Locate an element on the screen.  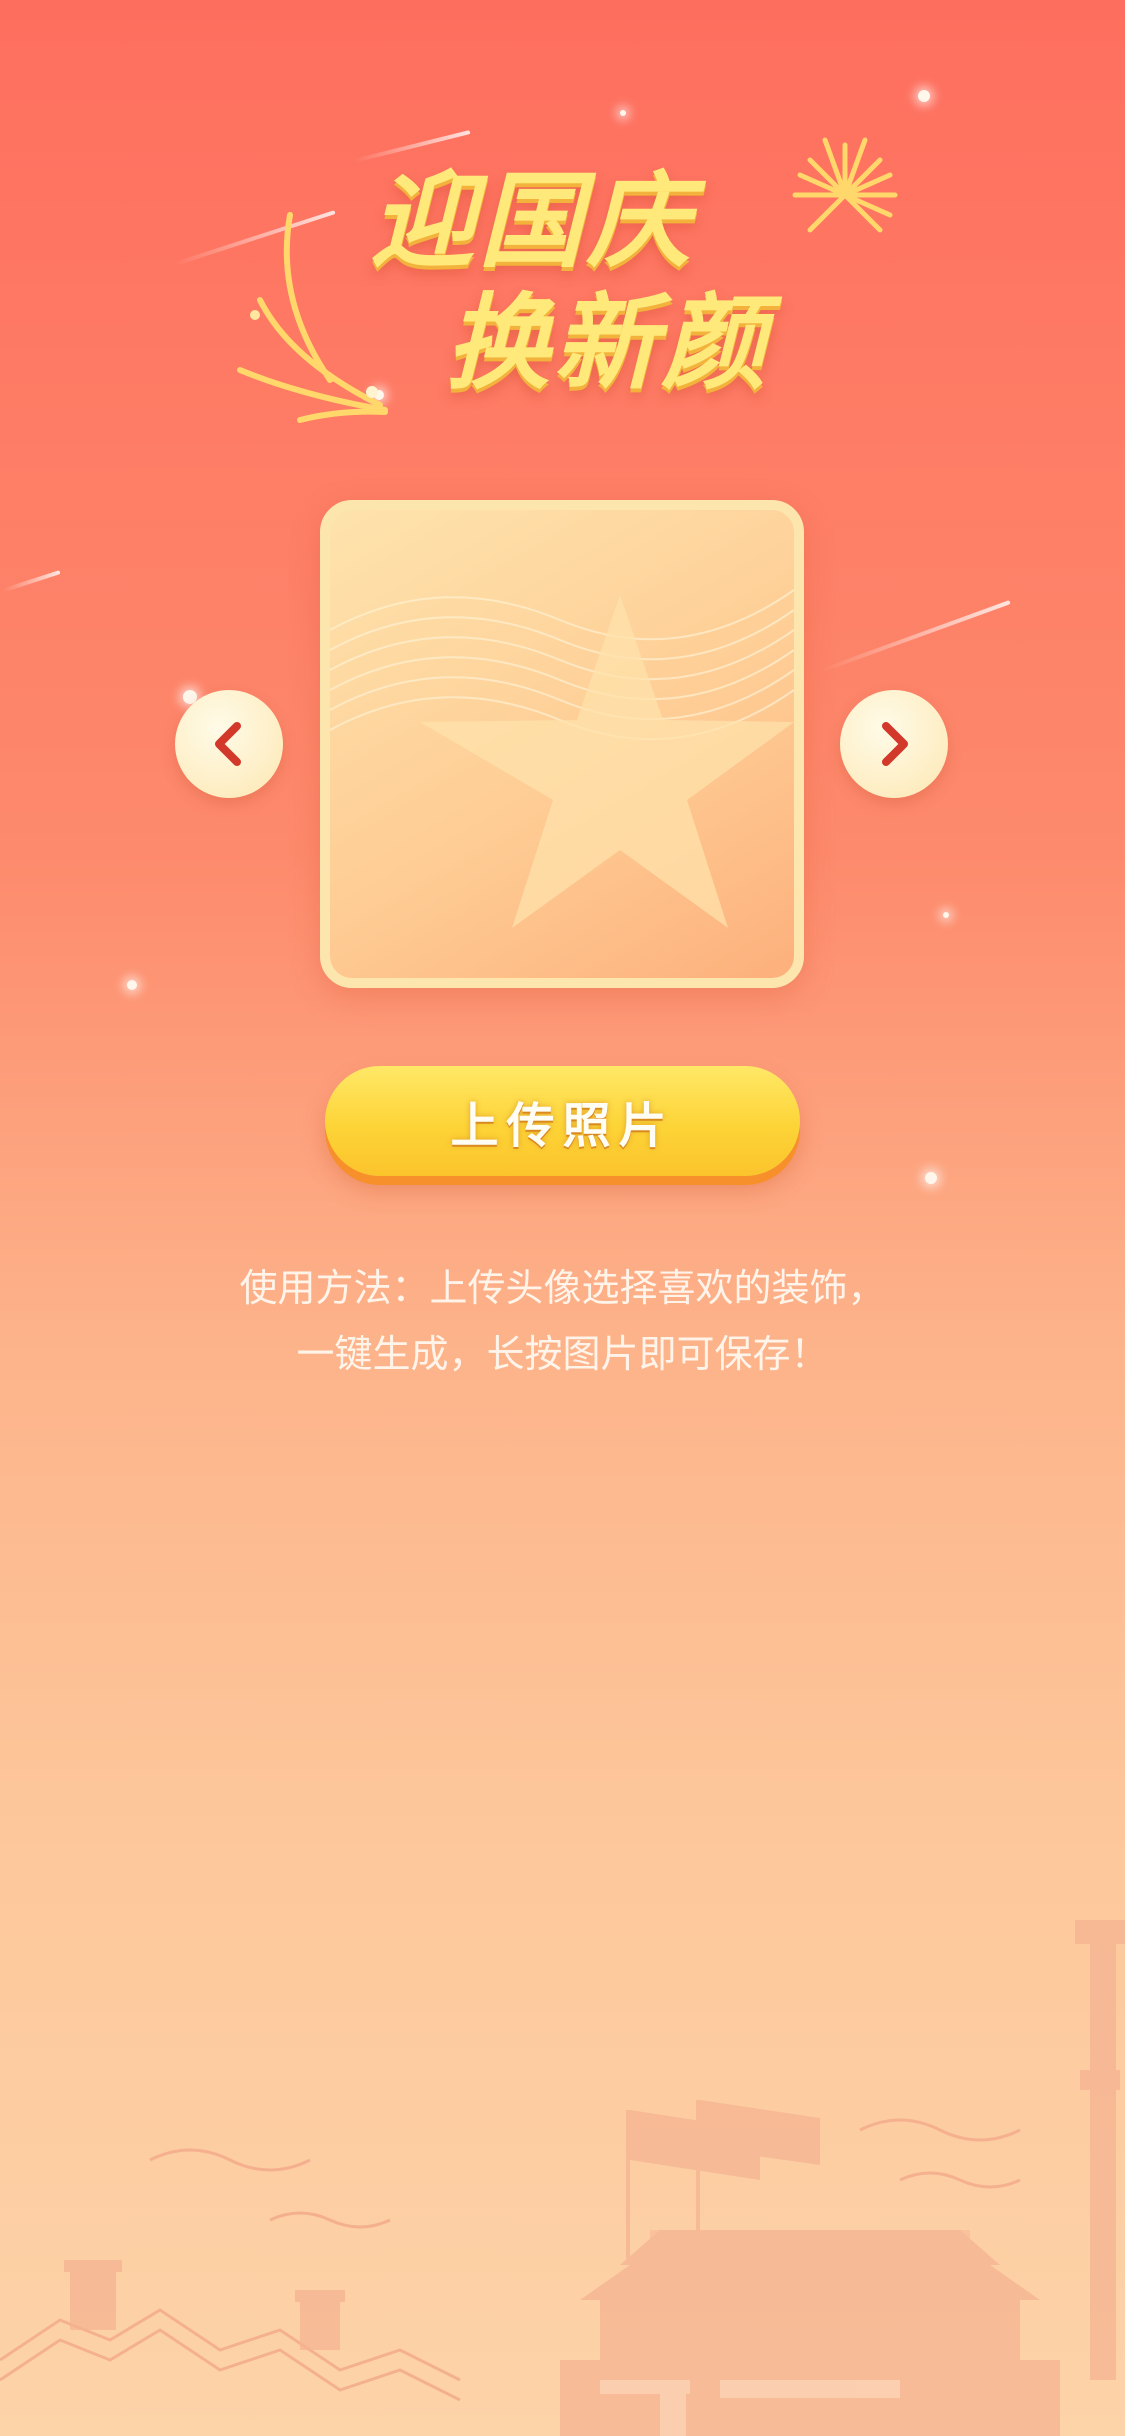
chevron-left-icon is located at coordinates (228, 744).